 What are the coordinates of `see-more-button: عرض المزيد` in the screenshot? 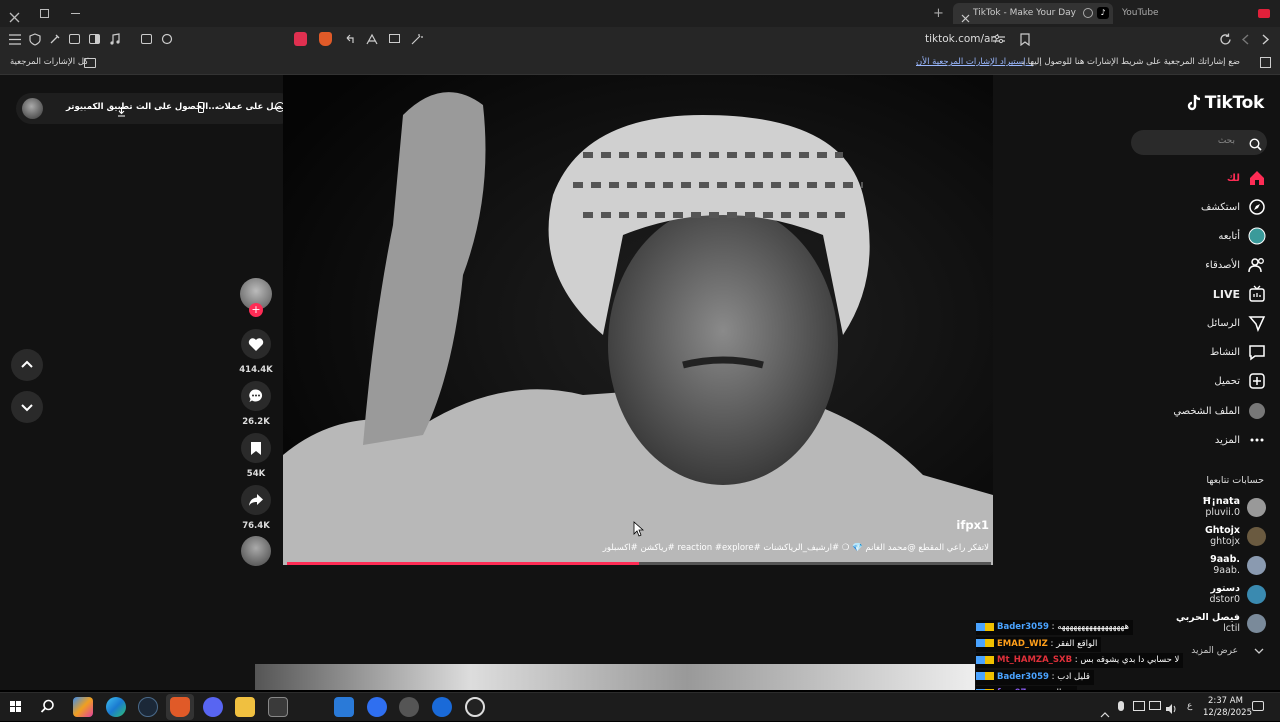 It's located at (1227, 651).